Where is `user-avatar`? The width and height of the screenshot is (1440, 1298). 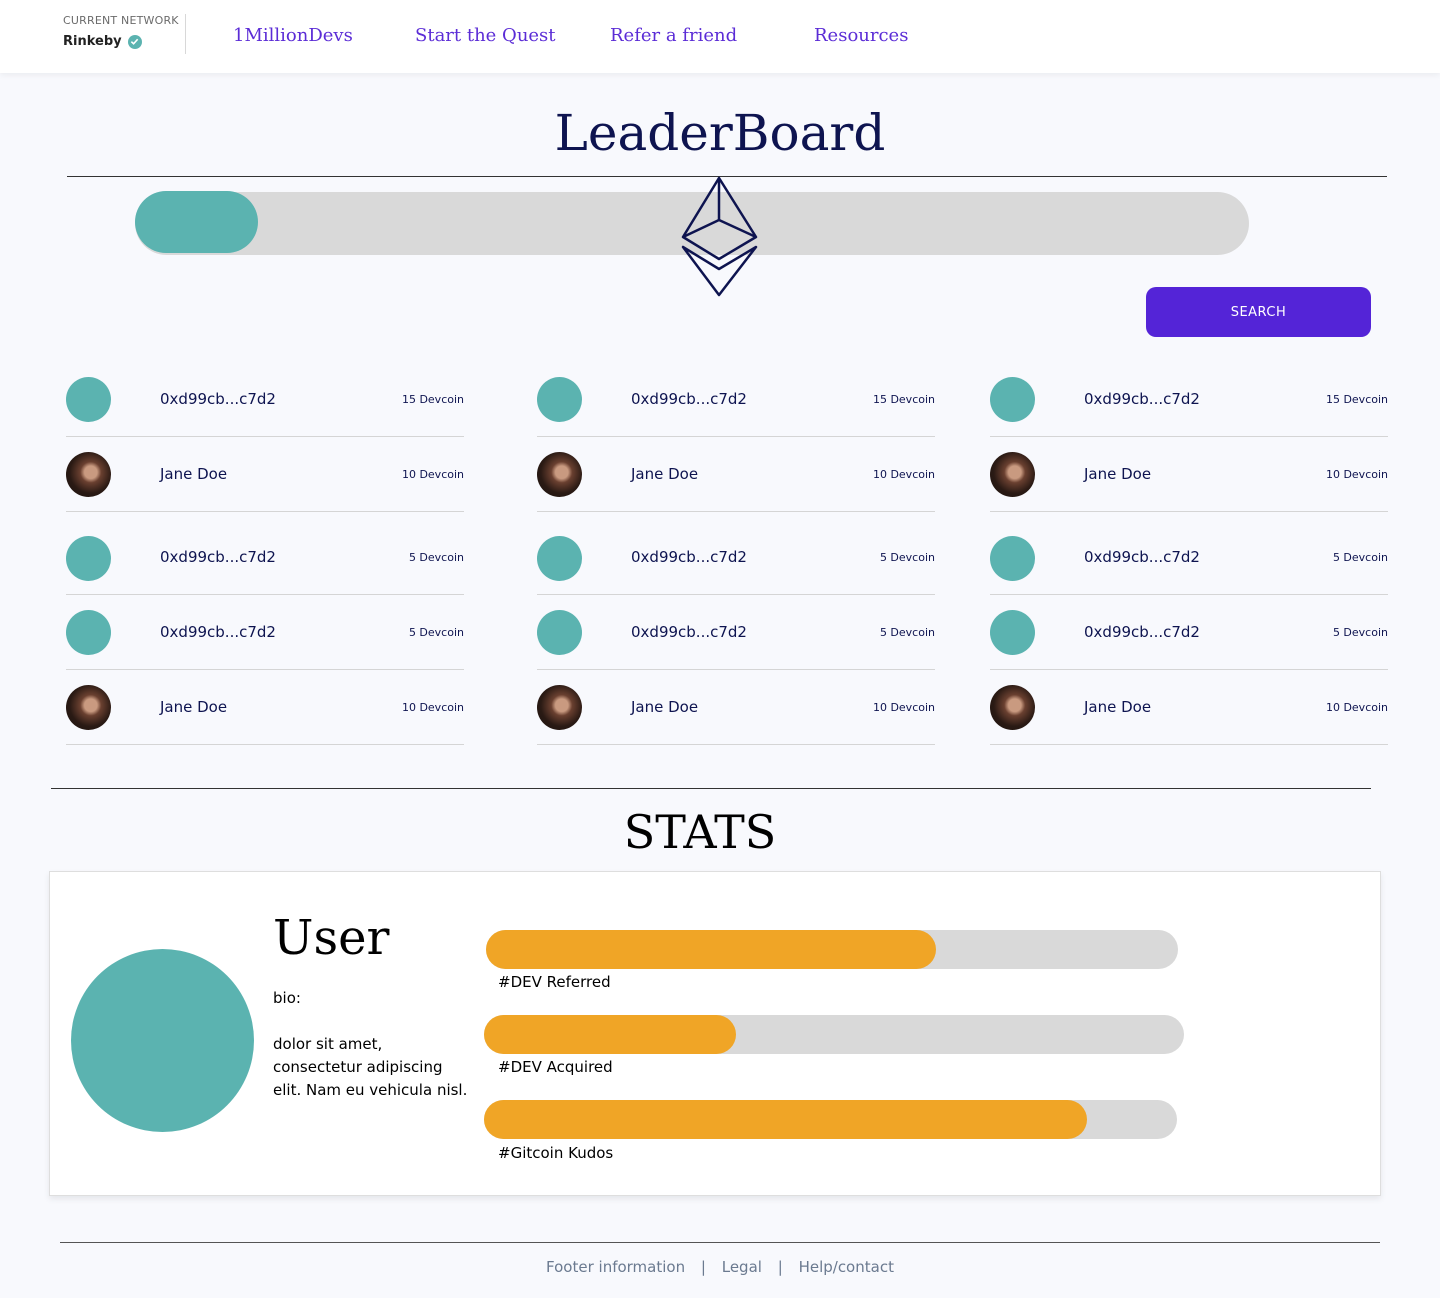 user-avatar is located at coordinates (162, 1040).